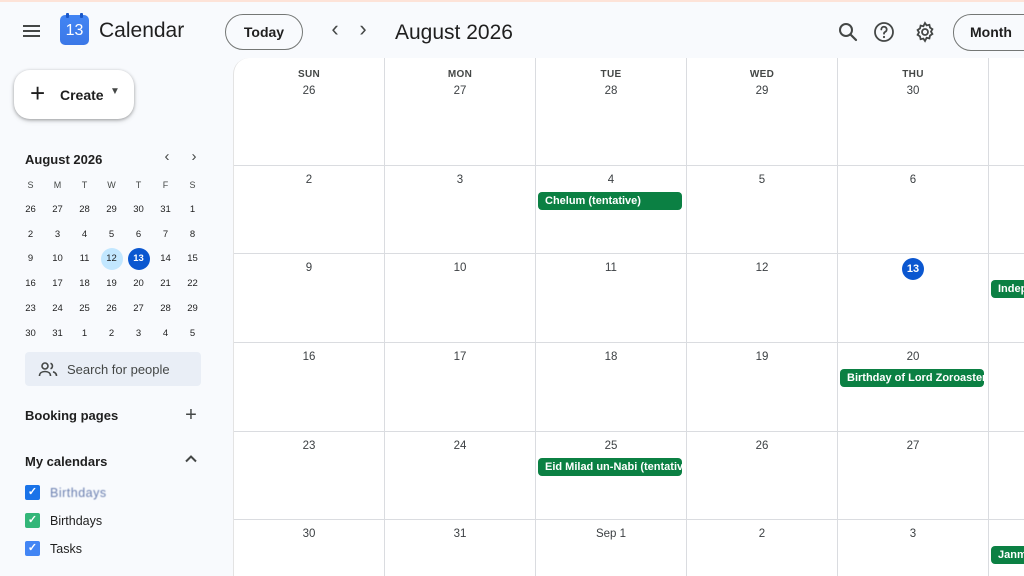  I want to click on month-day-cell: 30, so click(309, 548).